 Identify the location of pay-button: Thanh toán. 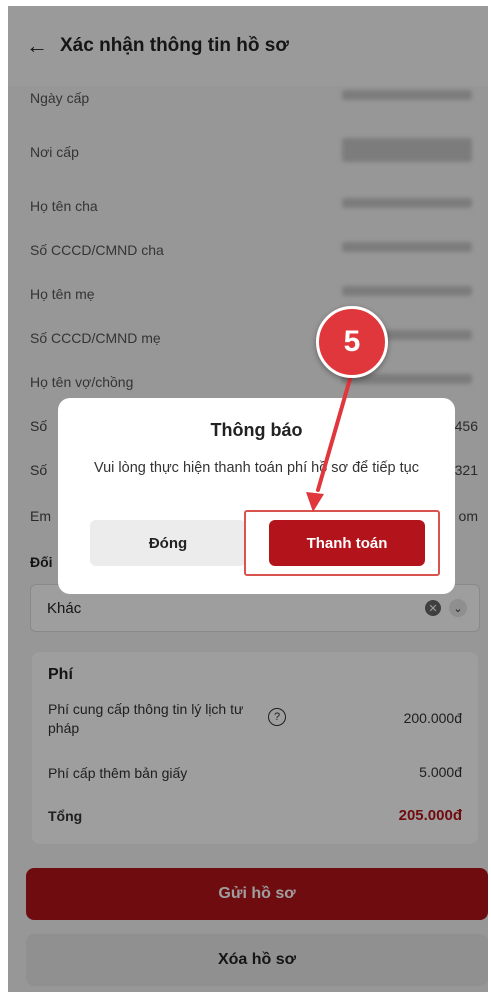
(347, 543).